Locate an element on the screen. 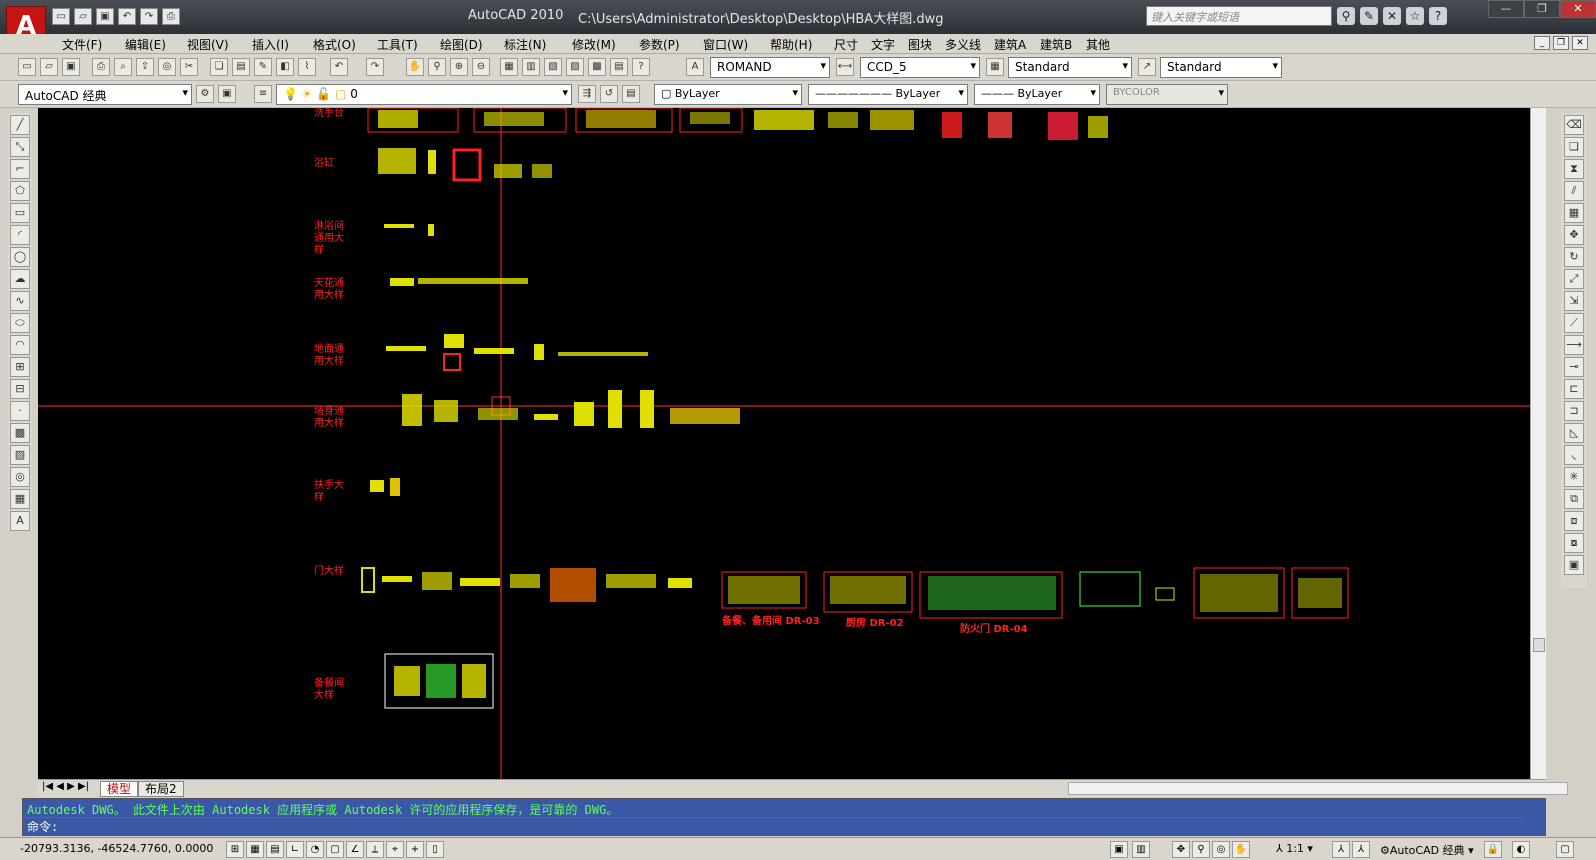 This screenshot has width=1596, height=860. horizontal-scrollbar is located at coordinates (1318, 788).